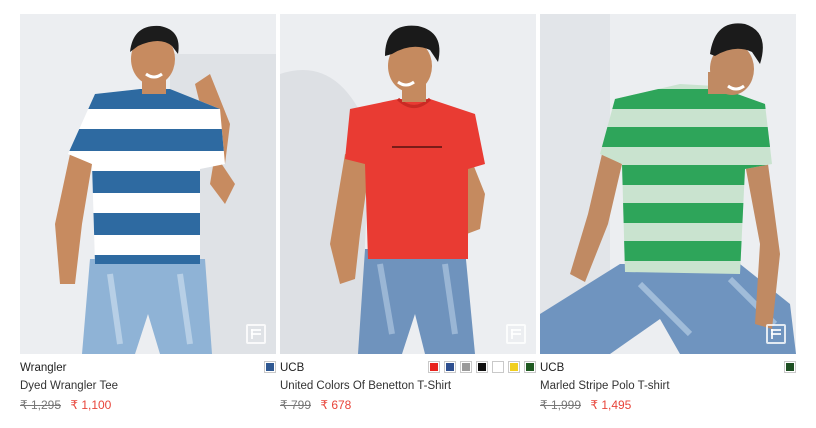 The image size is (816, 428). I want to click on sale-price: ₹ 1,495, so click(611, 405).